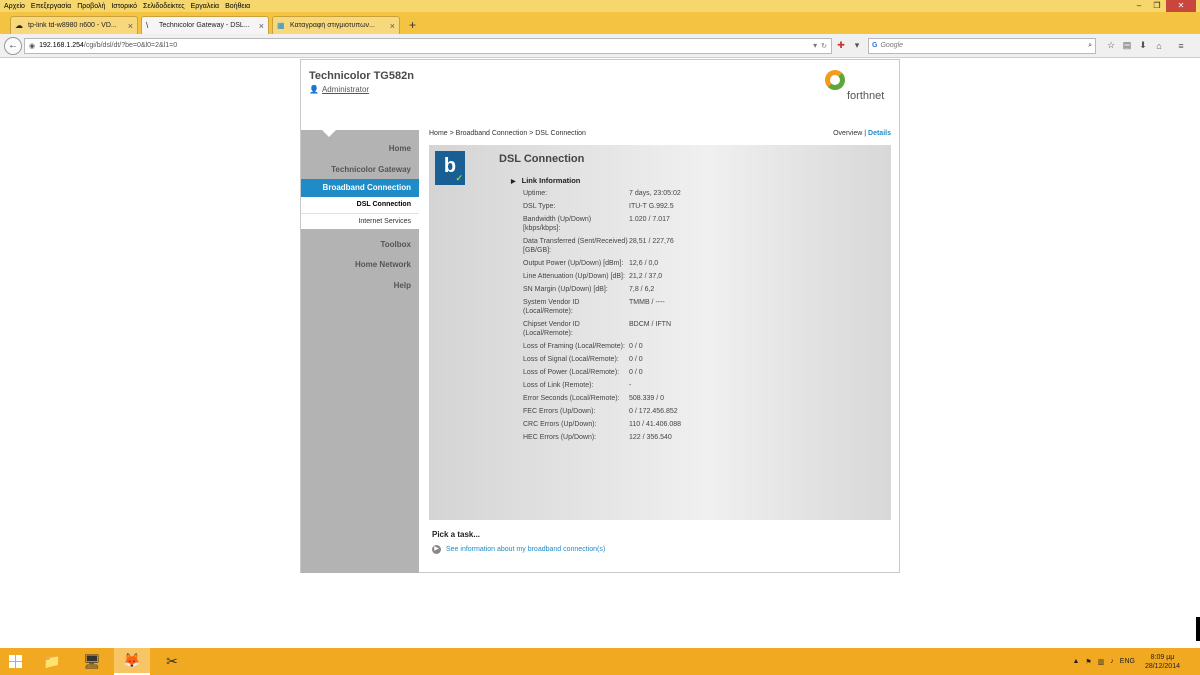 The width and height of the screenshot is (1200, 675). I want to click on edge-marker, so click(1198, 629).